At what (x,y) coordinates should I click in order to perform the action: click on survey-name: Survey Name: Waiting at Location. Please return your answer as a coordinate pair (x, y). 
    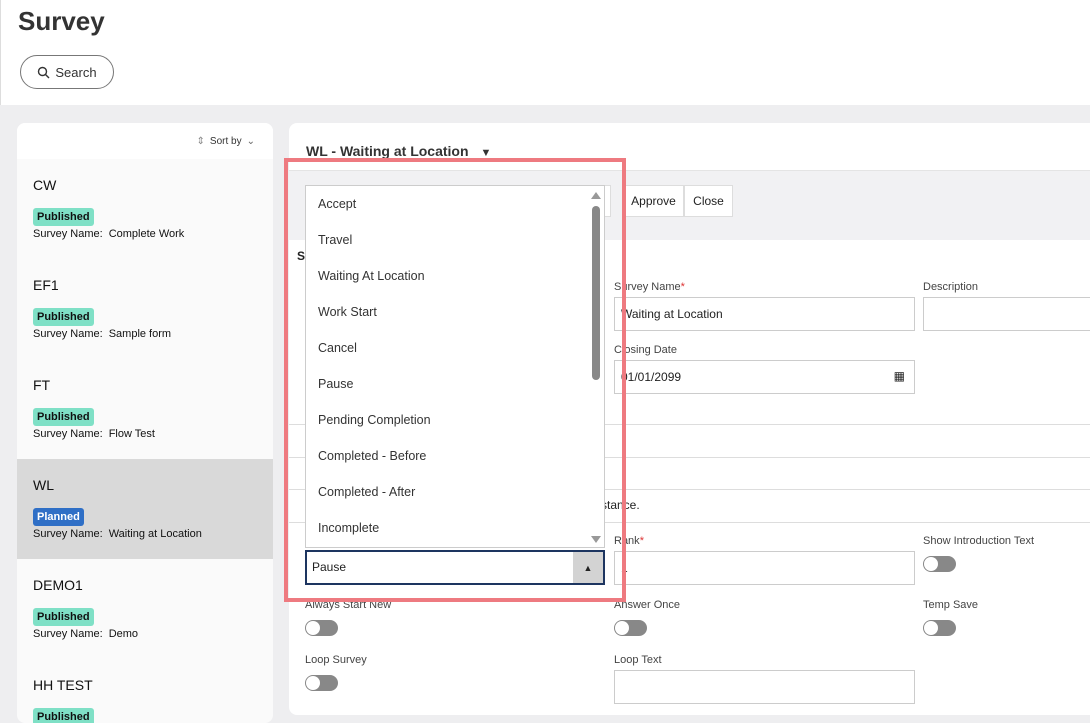
    Looking at the image, I should click on (117, 534).